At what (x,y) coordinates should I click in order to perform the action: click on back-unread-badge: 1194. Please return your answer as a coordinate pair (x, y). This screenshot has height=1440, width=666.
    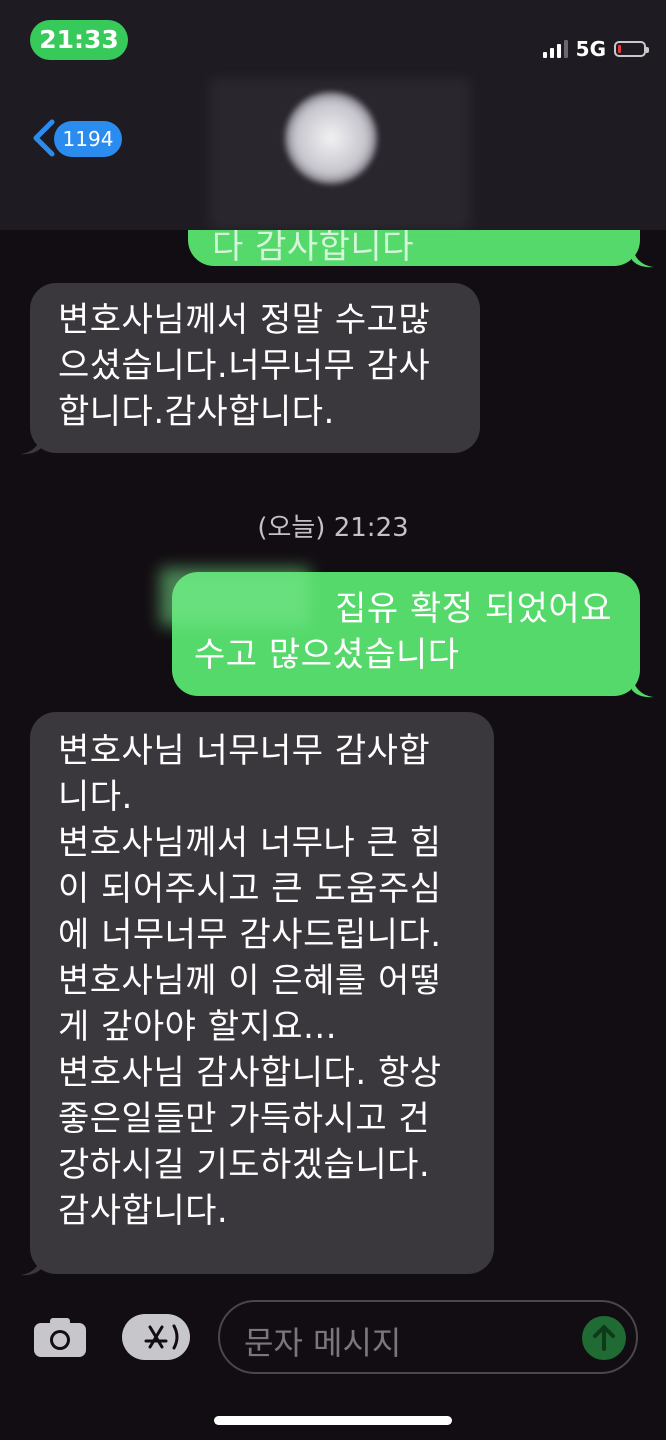
    Looking at the image, I should click on (88, 139).